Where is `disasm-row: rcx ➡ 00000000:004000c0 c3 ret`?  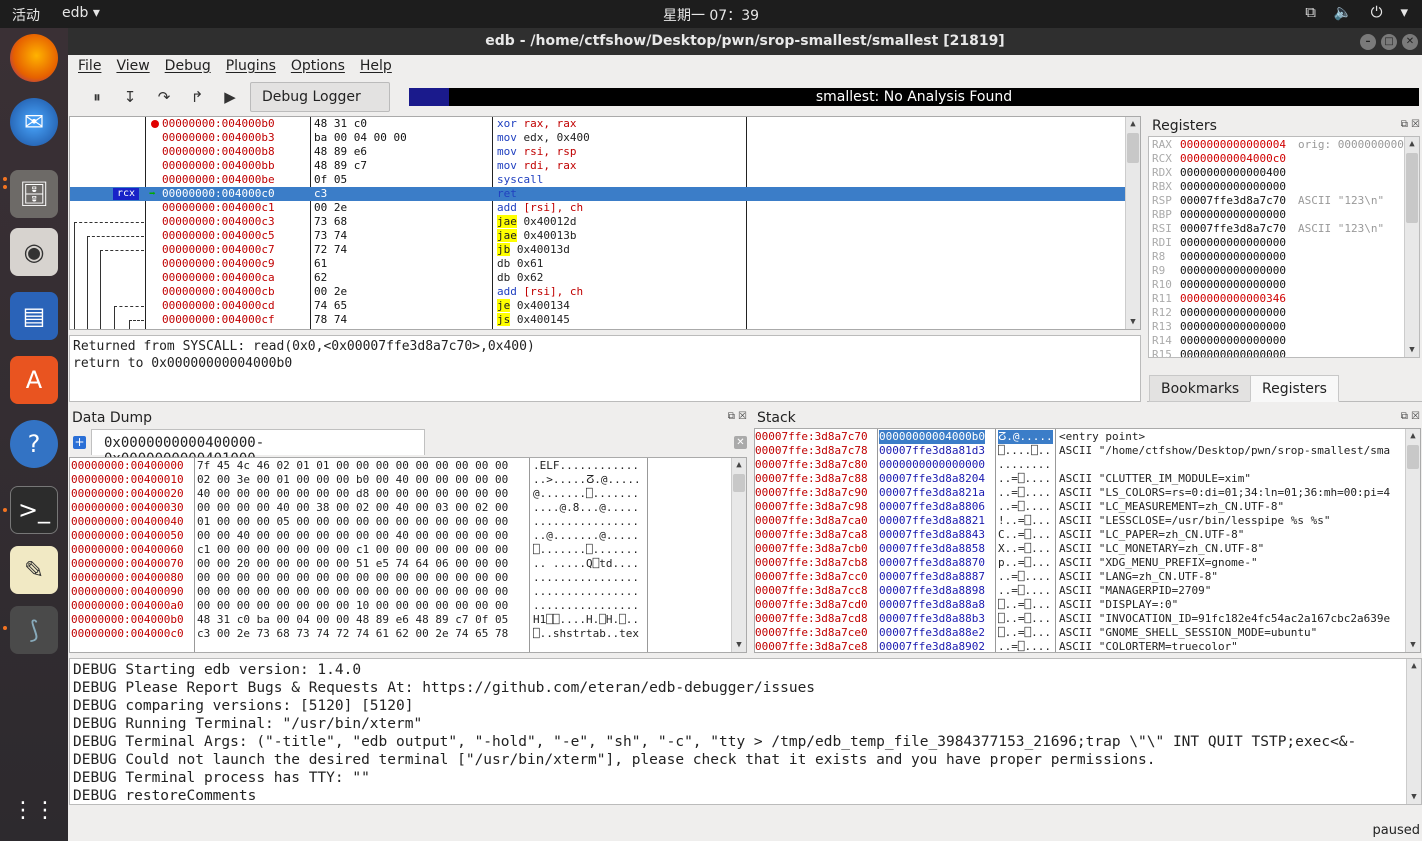 disasm-row: rcx ➡ 00000000:004000c0 c3 ret is located at coordinates (598, 194).